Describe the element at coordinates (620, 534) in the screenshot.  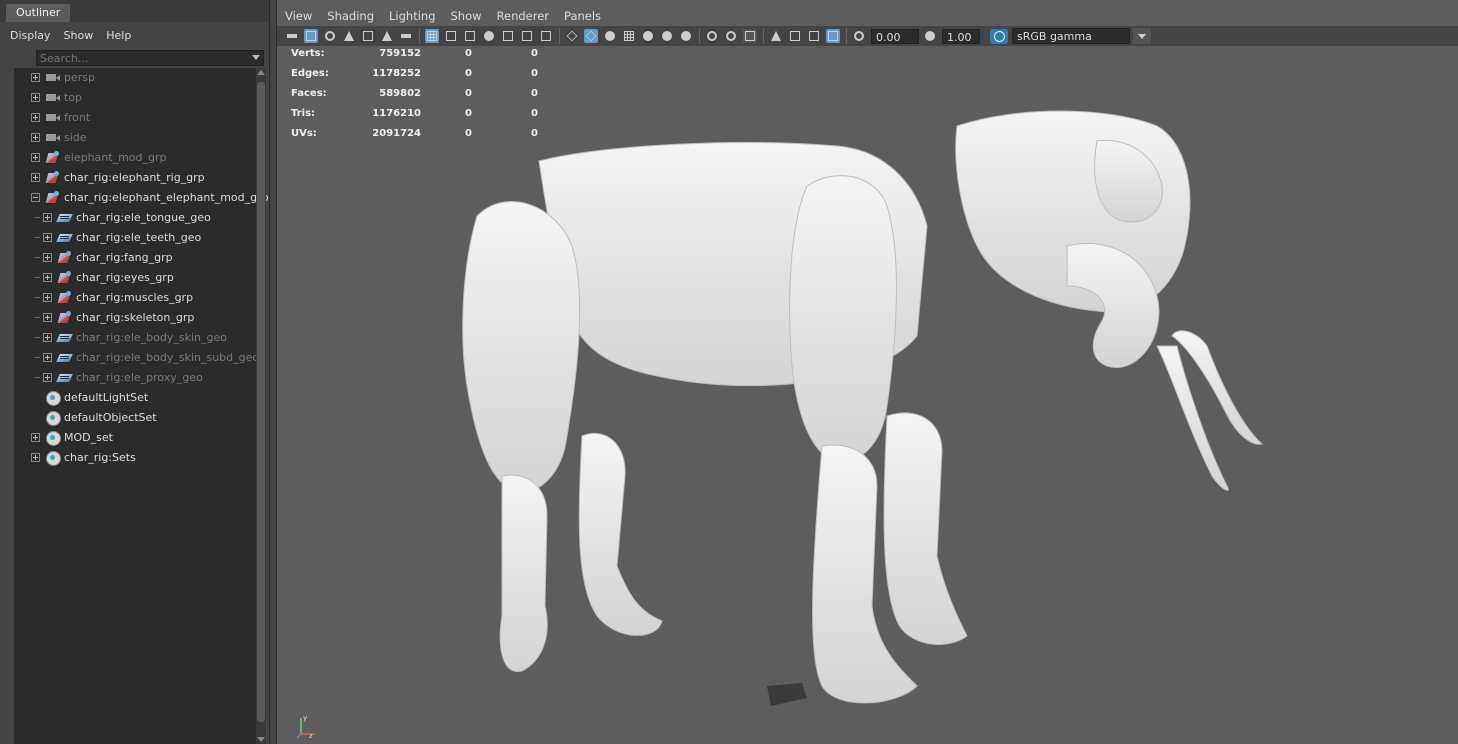
I see `elephant-rear-leg` at that location.